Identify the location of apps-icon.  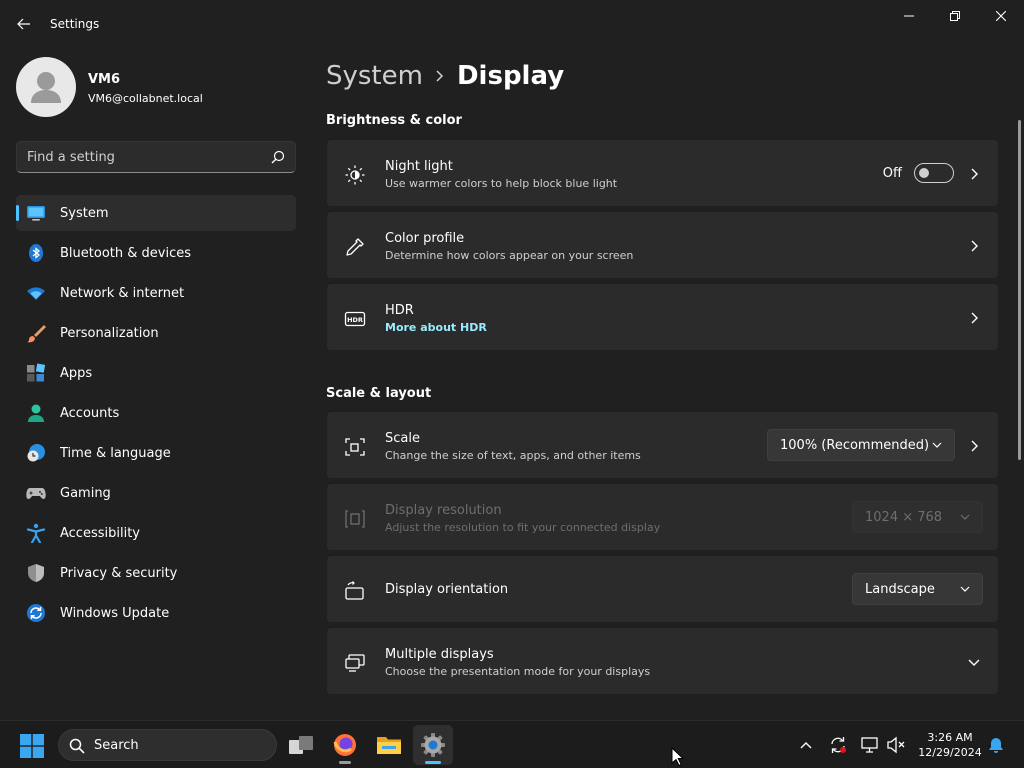
(36, 372).